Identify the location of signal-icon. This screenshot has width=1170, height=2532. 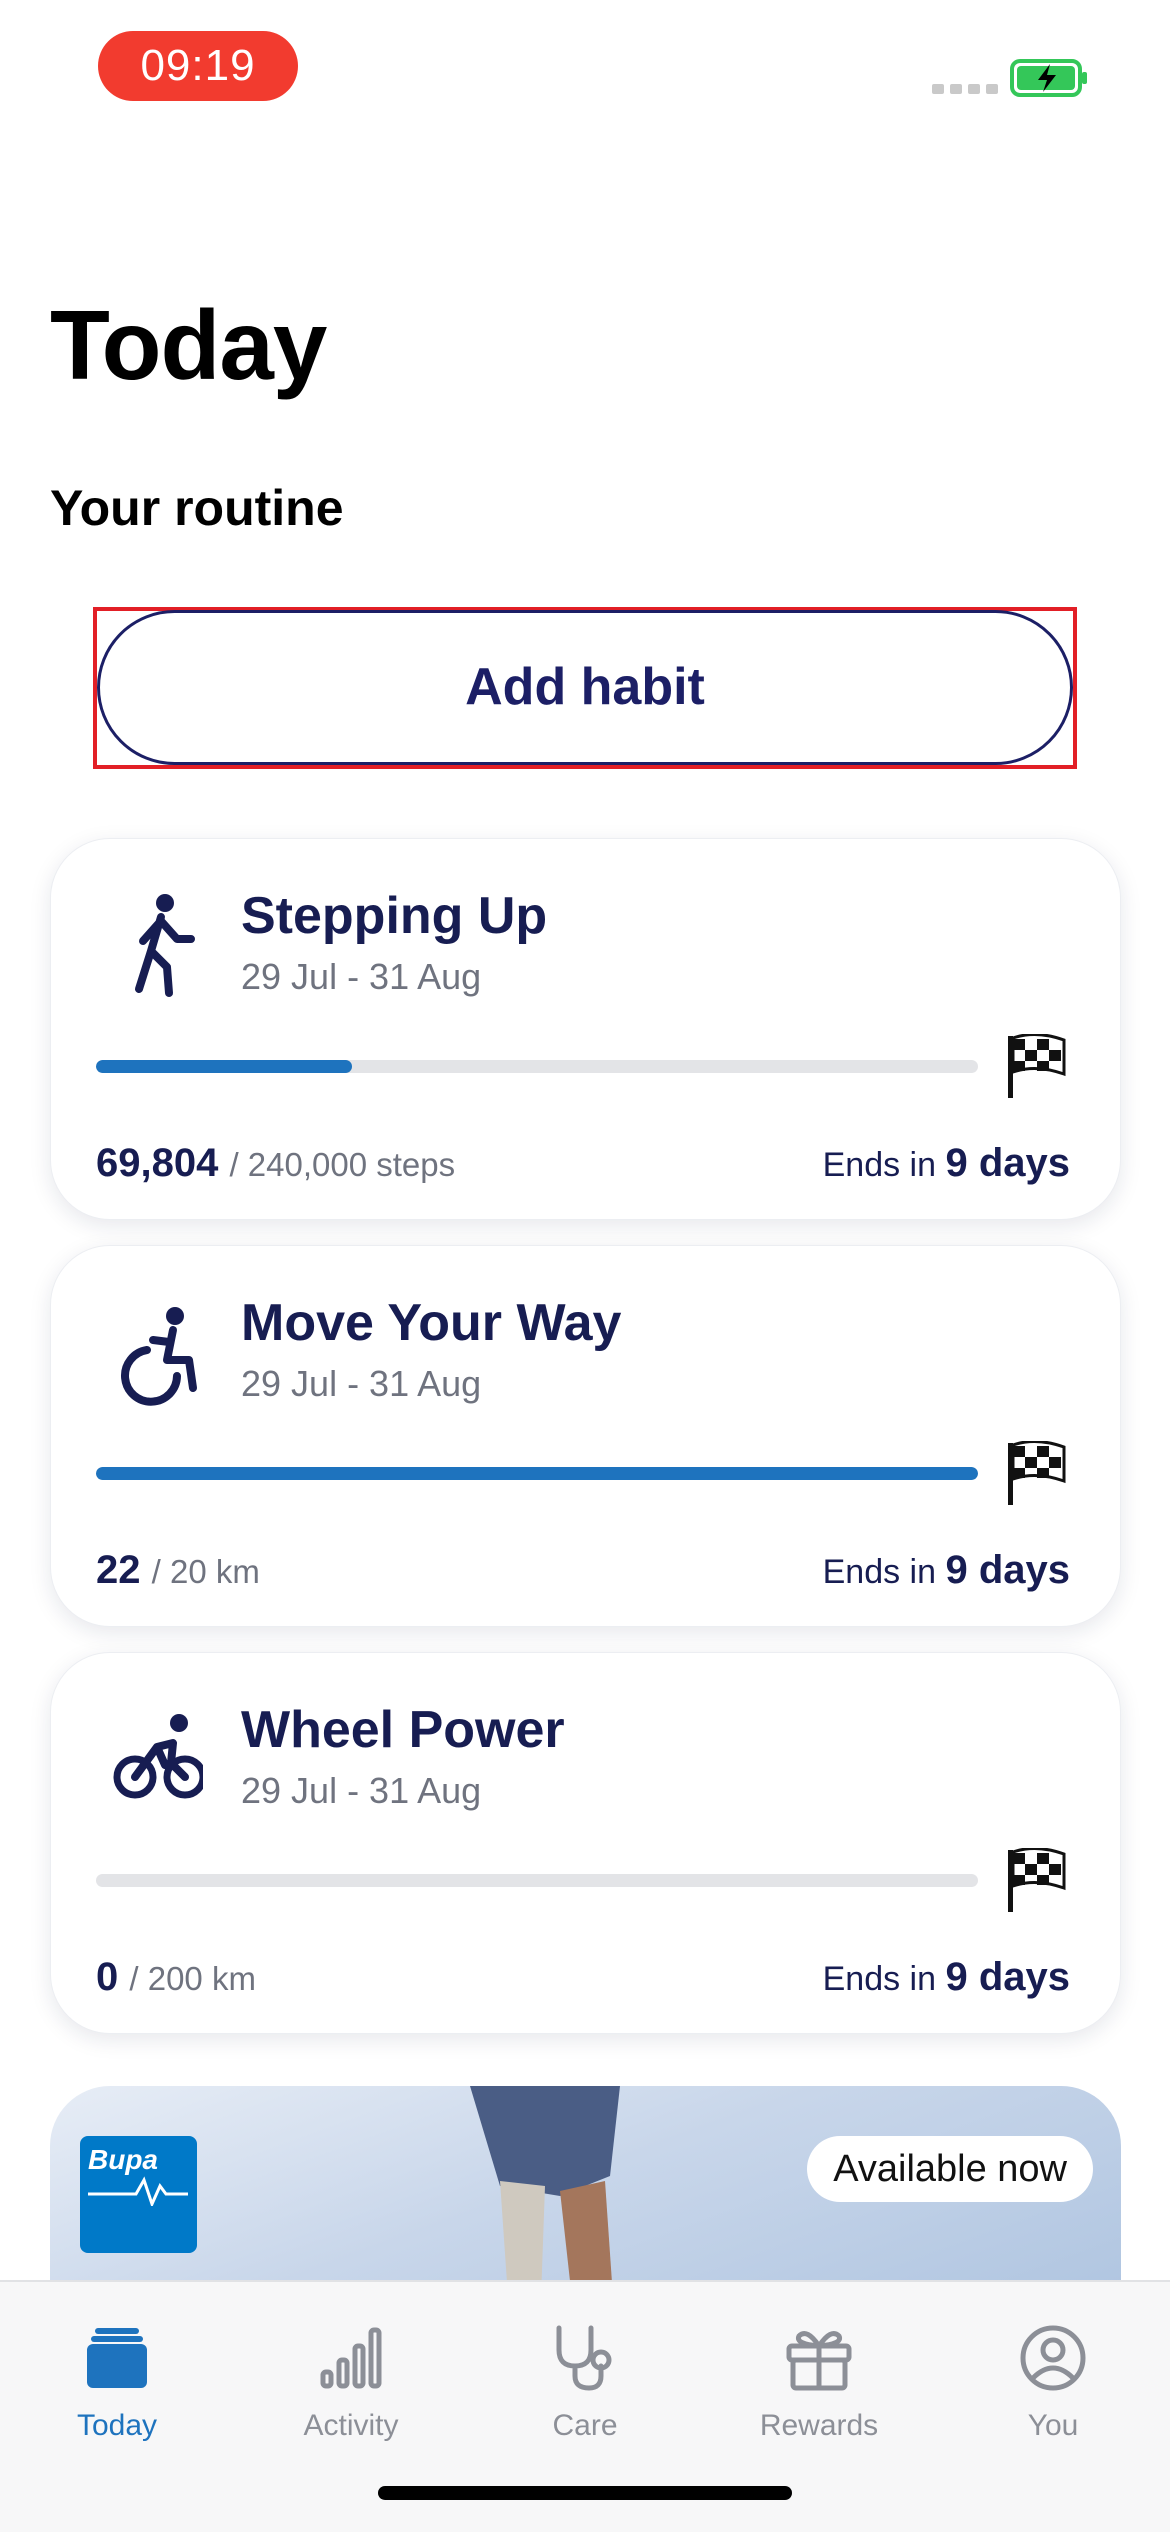
(965, 89).